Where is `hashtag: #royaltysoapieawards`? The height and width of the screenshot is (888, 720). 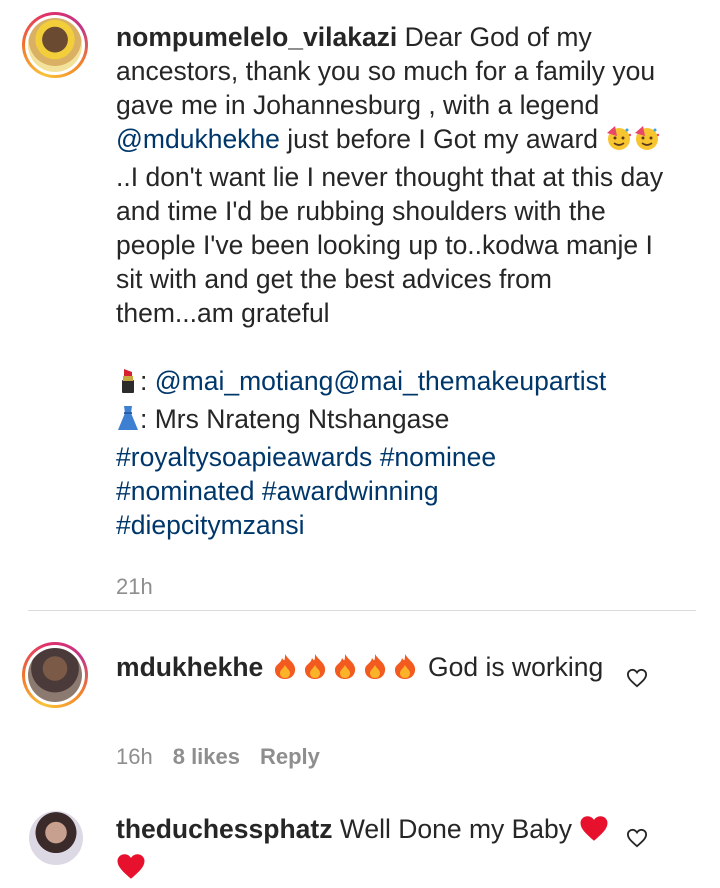
hashtag: #royaltysoapieawards is located at coordinates (244, 457).